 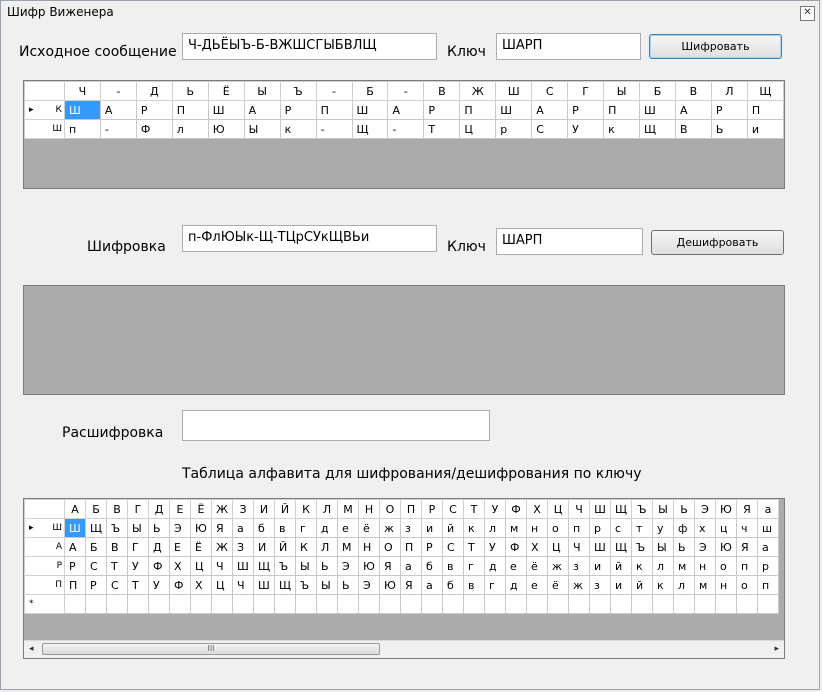 What do you see at coordinates (390, 509) in the screenshot?
I see `column-header: О` at bounding box center [390, 509].